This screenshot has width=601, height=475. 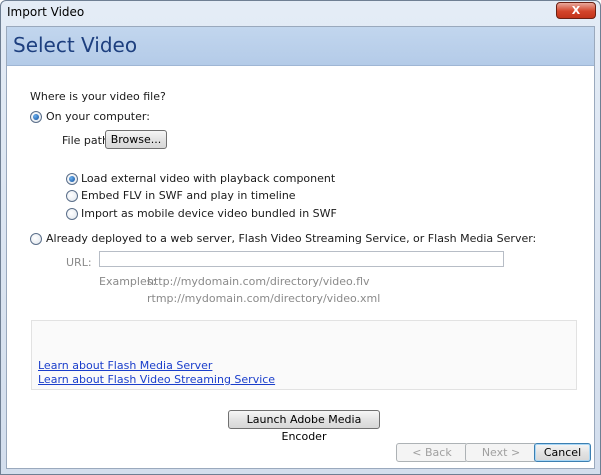 I want to click on back-button: < Back, so click(x=432, y=452).